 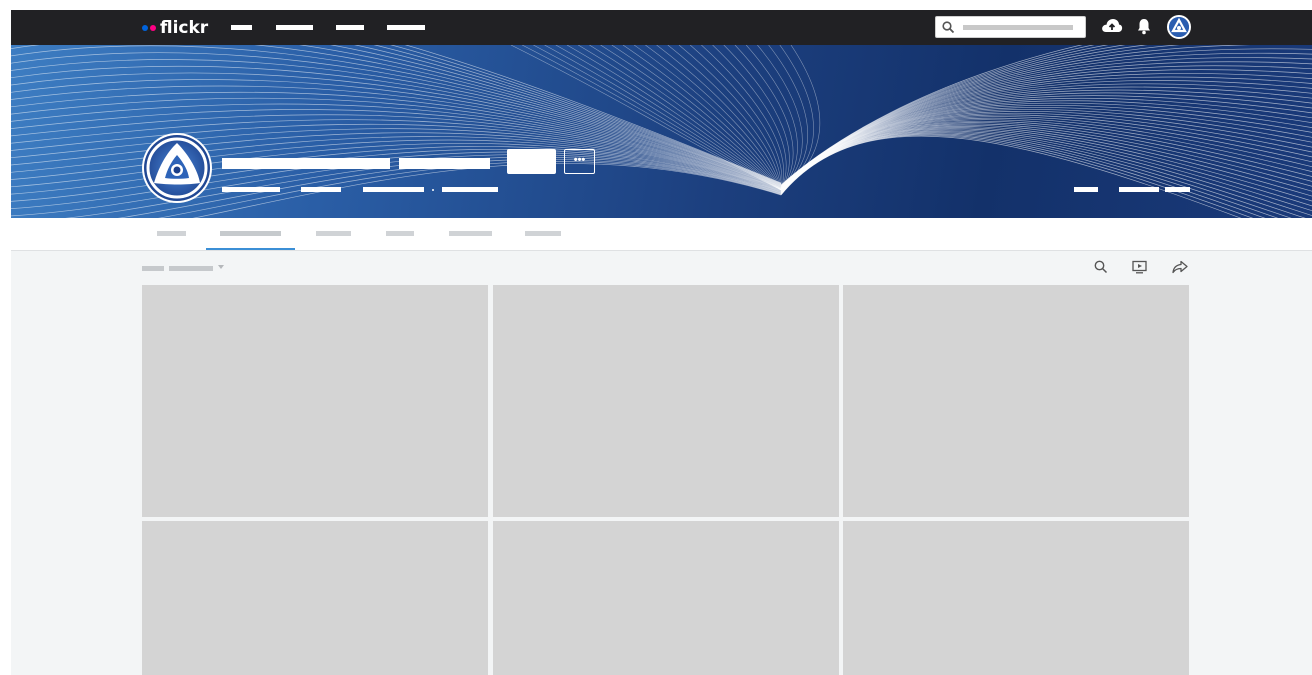 I want to click on tab-albums, so click(x=333, y=233).